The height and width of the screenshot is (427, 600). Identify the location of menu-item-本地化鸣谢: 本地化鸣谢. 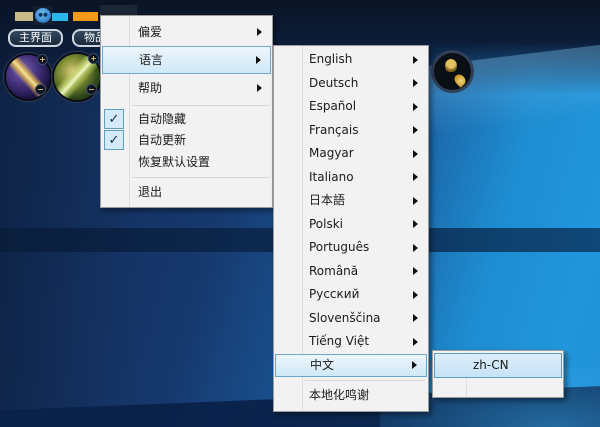
(351, 396).